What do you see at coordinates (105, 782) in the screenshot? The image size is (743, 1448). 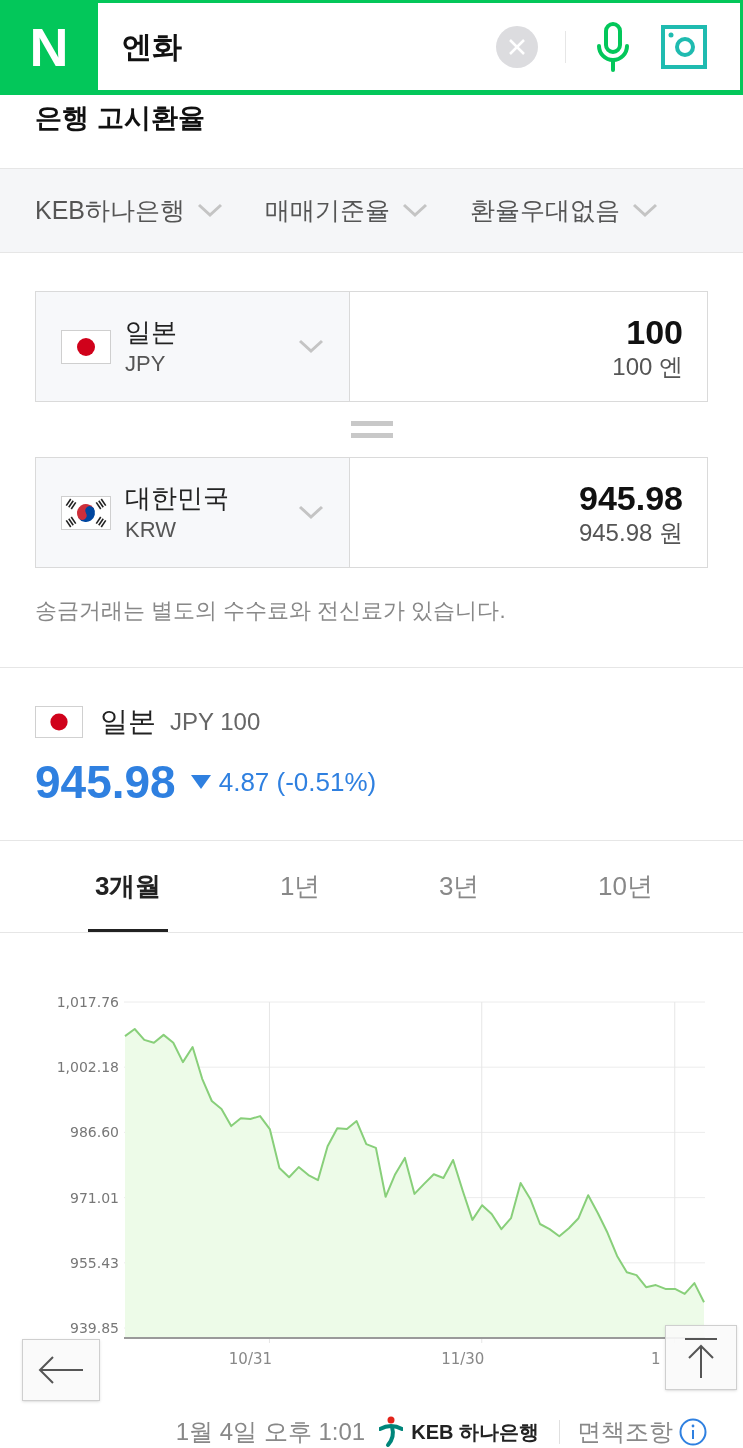 I see `exchange-rate: 945.98` at bounding box center [105, 782].